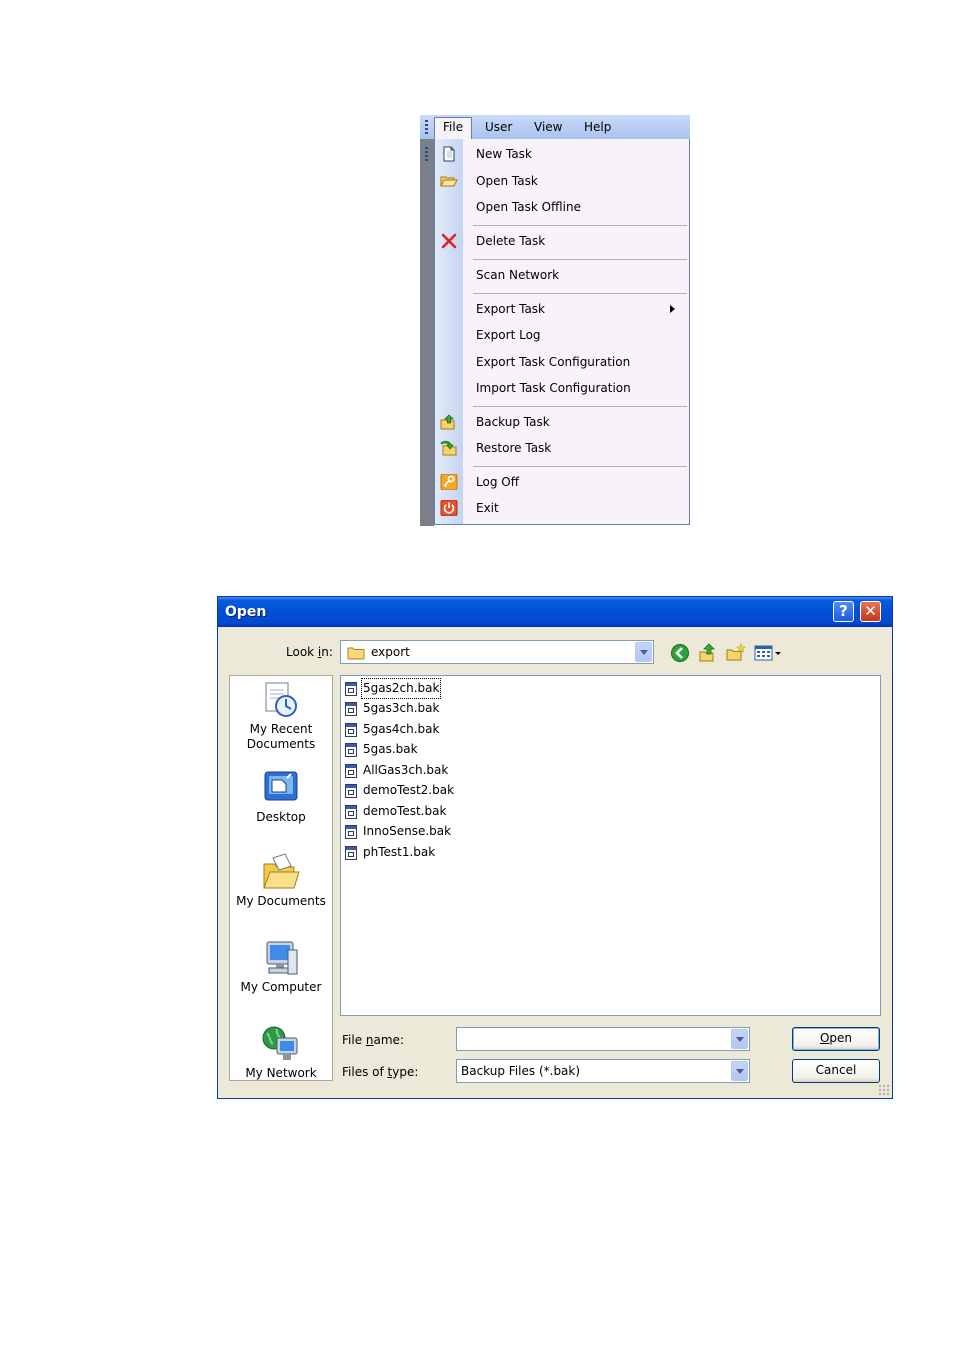  Describe the element at coordinates (843, 611) in the screenshot. I see `help-button: ?` at that location.